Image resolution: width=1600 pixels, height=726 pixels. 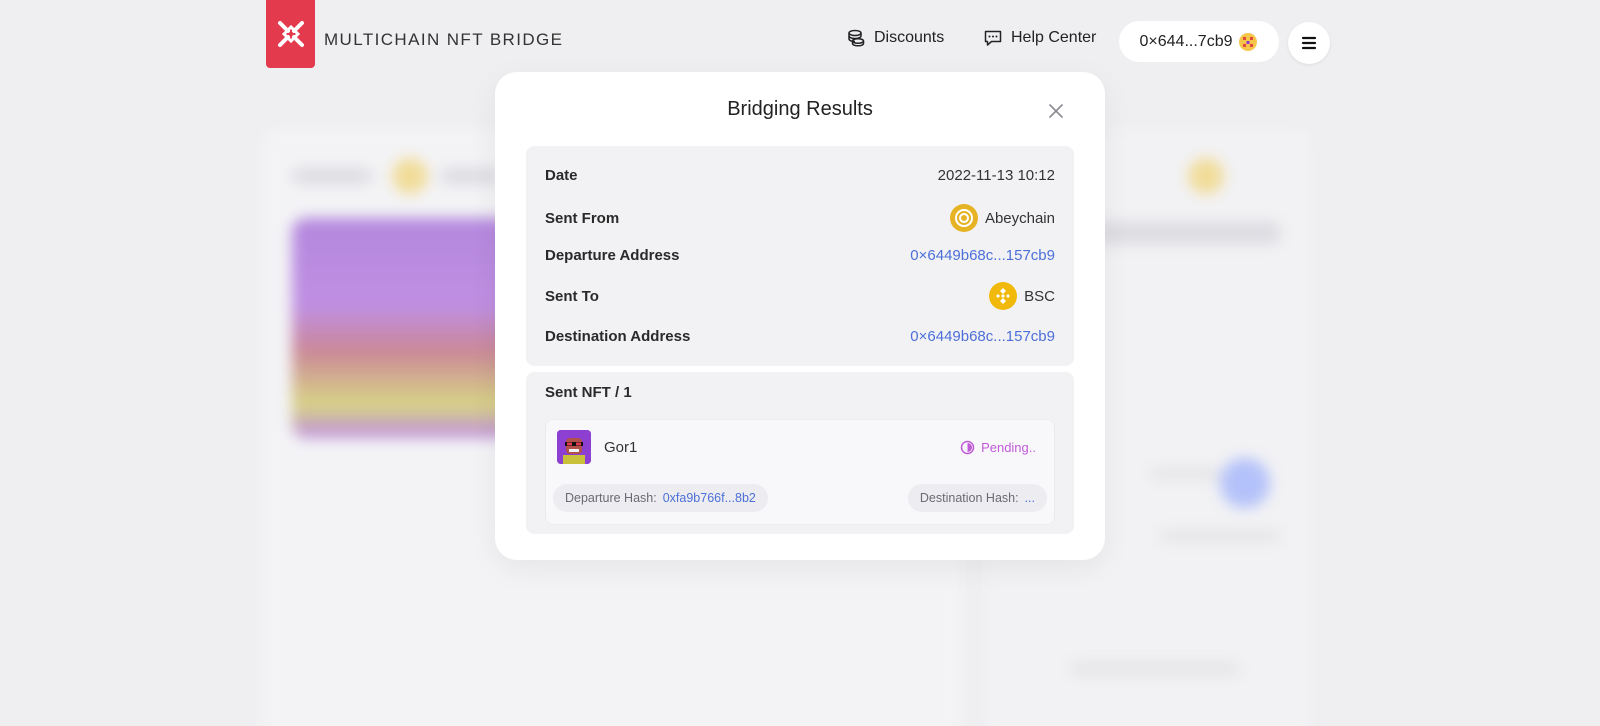 I want to click on sent-nft-title: Sent NFT / 1, so click(x=588, y=392).